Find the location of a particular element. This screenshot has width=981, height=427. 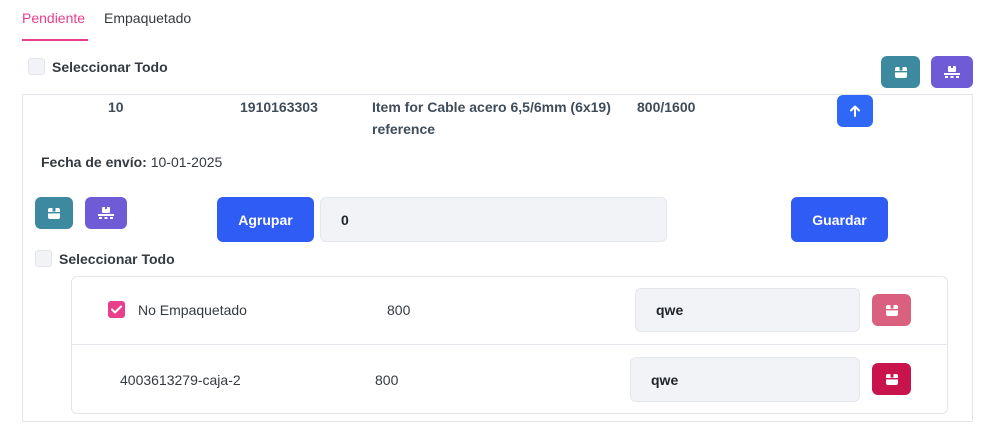

box-button is located at coordinates (900, 72).